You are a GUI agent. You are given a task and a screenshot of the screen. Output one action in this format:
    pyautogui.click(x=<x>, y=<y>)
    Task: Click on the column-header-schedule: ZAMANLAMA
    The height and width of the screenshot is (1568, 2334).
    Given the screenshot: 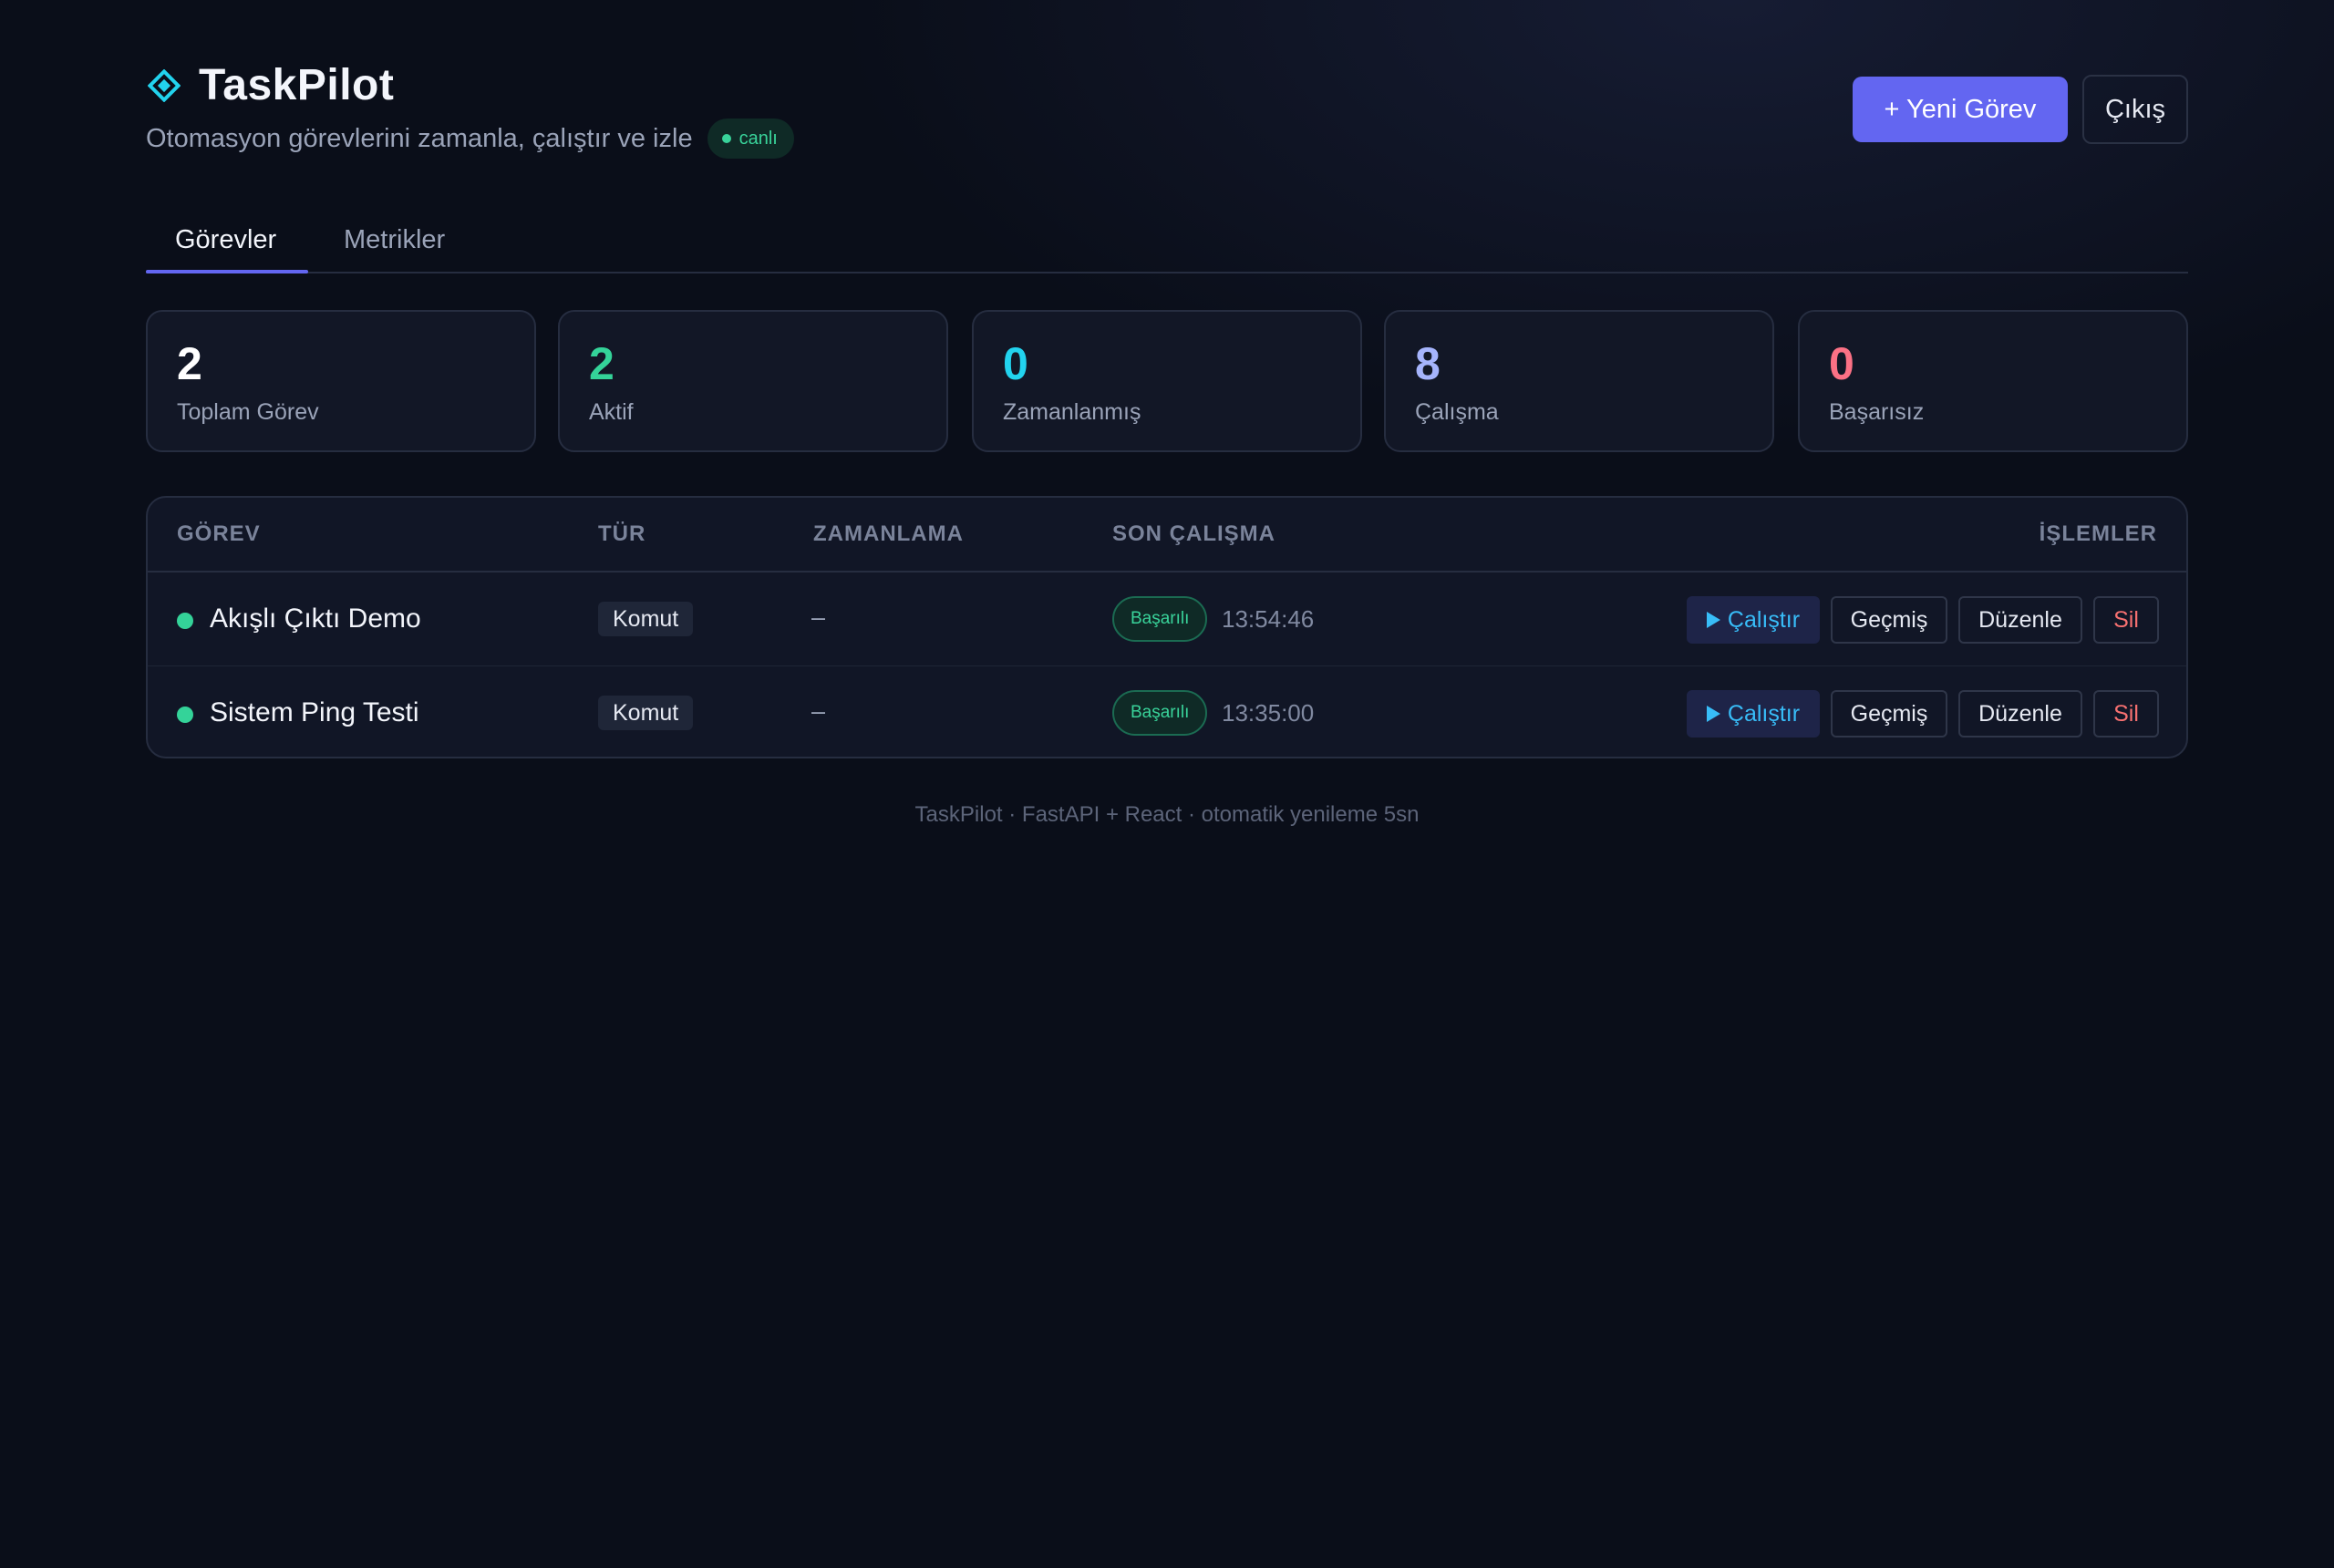 What is the action you would take?
    pyautogui.click(x=889, y=533)
    